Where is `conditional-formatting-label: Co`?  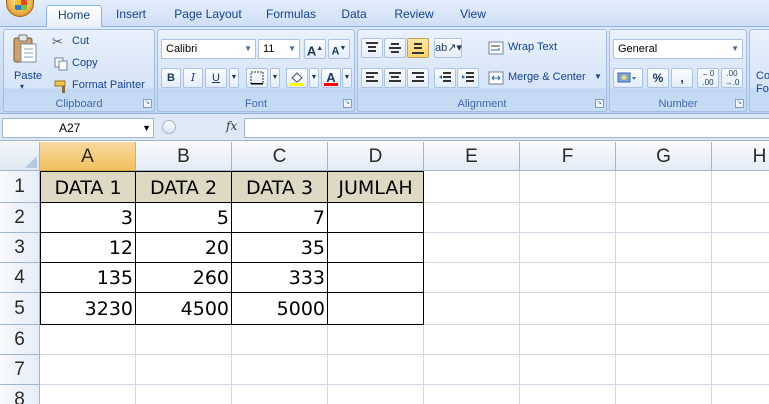 conditional-formatting-label: Co is located at coordinates (762, 76).